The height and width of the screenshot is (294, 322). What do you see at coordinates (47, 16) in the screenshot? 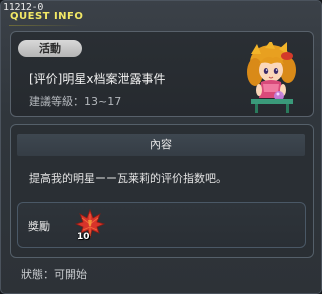
I see `window-title: QUEST INFO` at bounding box center [47, 16].